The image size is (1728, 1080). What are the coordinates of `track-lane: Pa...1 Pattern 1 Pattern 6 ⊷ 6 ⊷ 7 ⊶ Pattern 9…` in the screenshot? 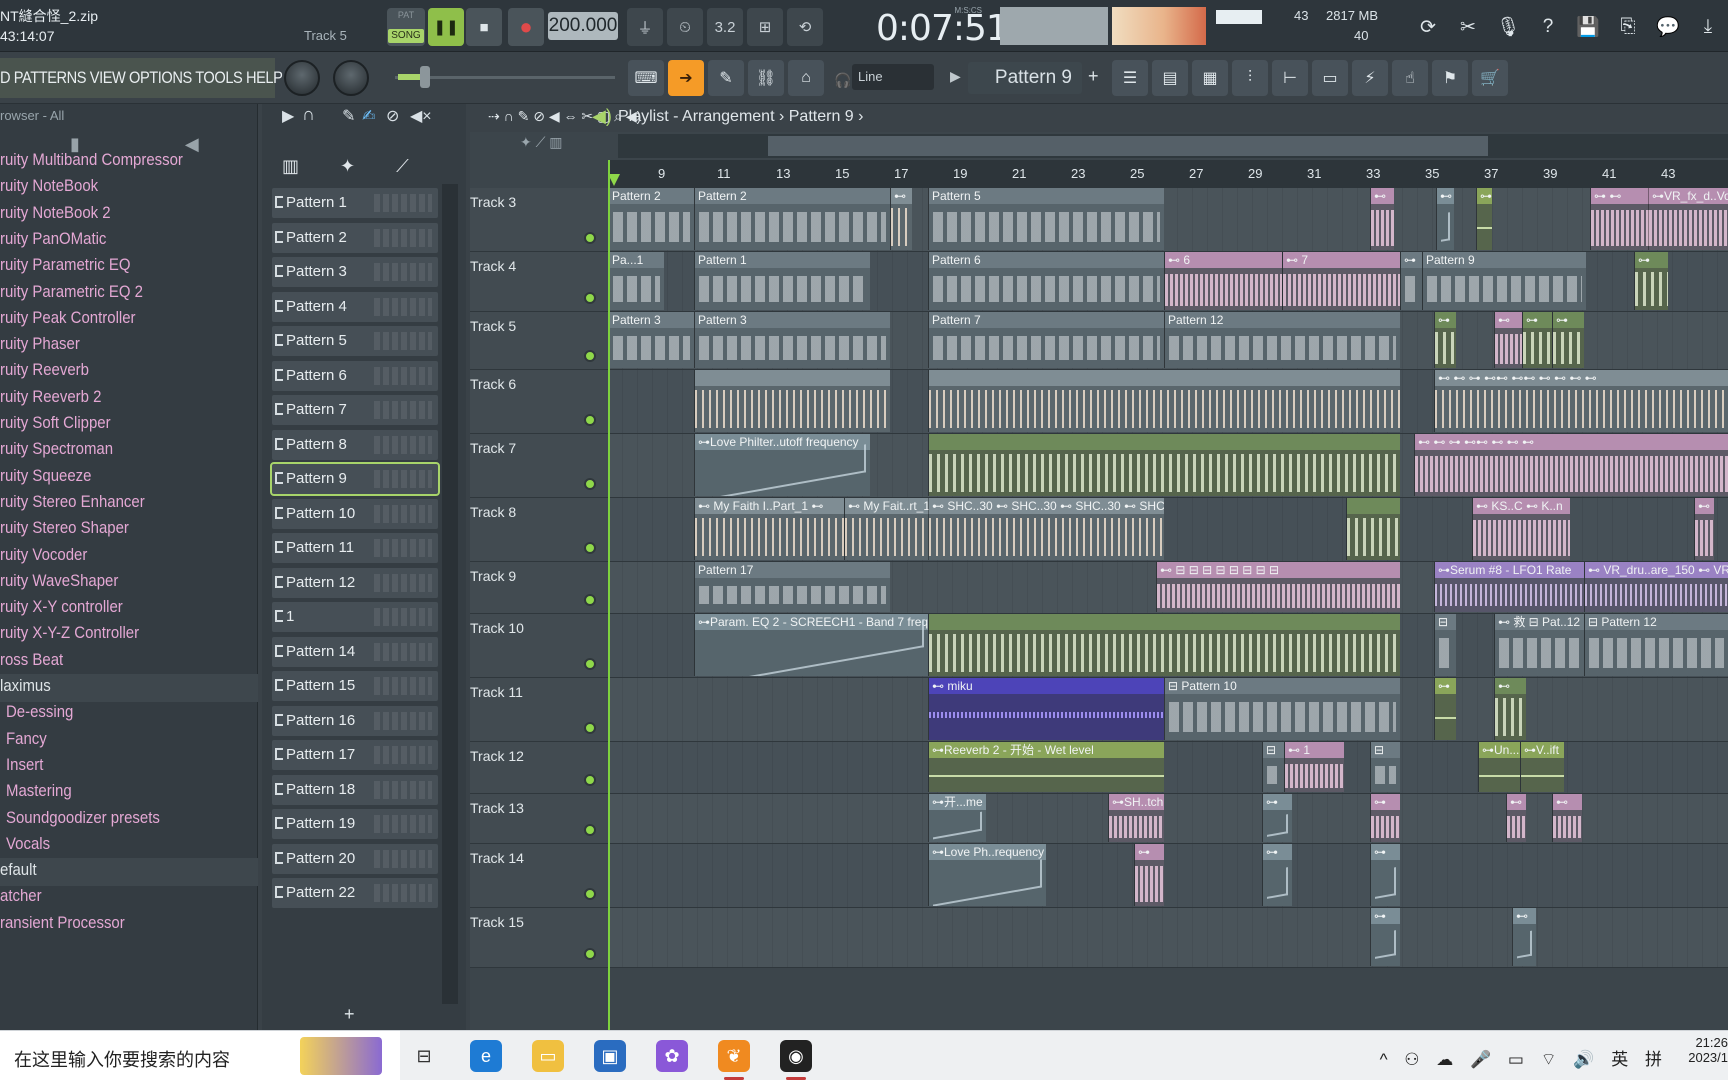 It's located at (1168, 282).